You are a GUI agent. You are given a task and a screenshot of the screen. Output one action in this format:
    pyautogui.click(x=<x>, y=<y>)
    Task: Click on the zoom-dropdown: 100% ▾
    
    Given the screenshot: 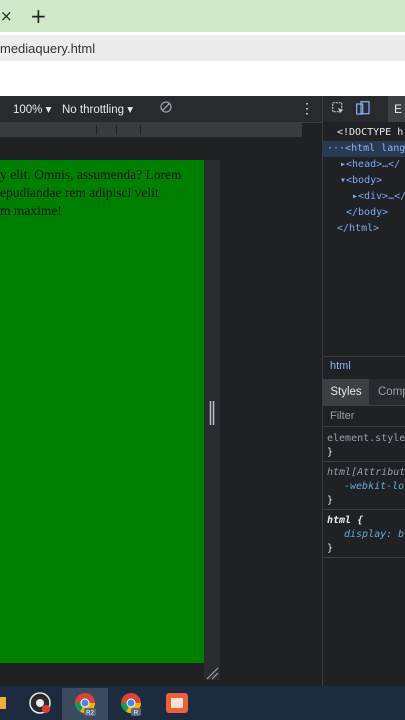 What is the action you would take?
    pyautogui.click(x=32, y=109)
    